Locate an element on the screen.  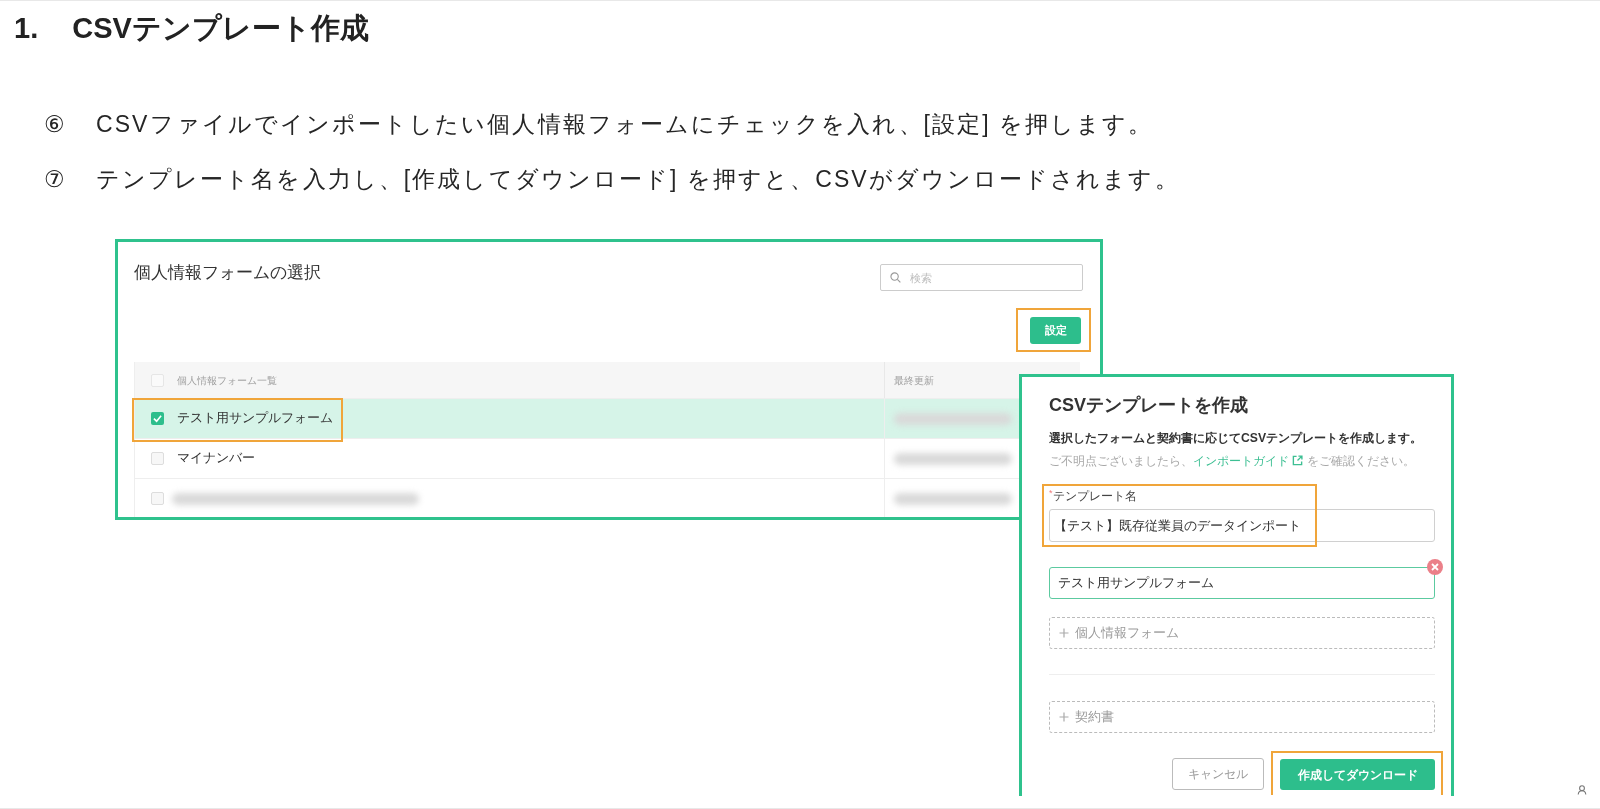
add-field-button: 個人情報フォーム is located at coordinates (1242, 633).